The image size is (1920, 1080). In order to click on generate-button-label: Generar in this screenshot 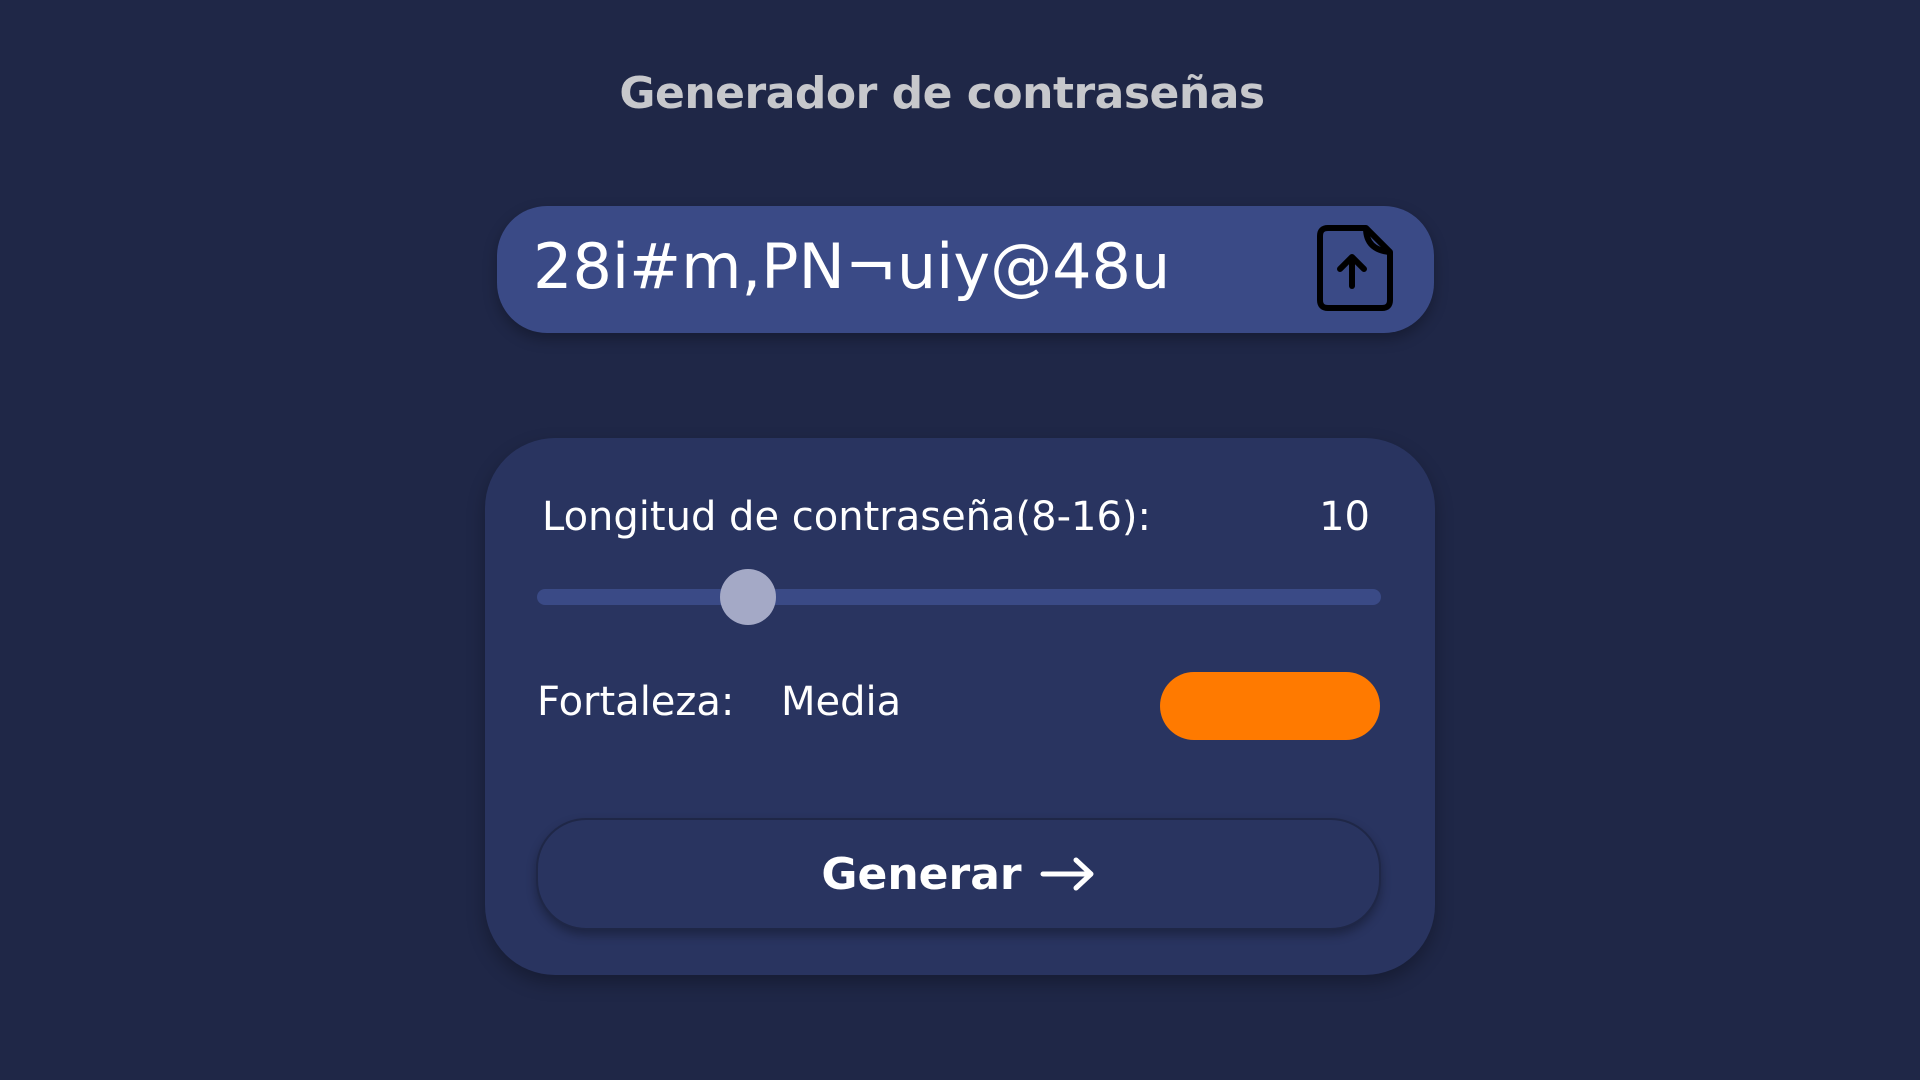, I will do `click(921, 874)`.